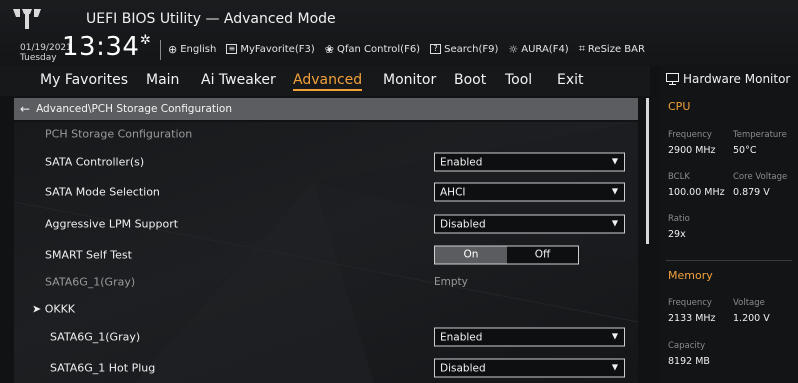 The width and height of the screenshot is (798, 383). Describe the element at coordinates (372, 49) in the screenshot. I see `qfan-control-button: ❀ Qfan Control(F6)` at that location.